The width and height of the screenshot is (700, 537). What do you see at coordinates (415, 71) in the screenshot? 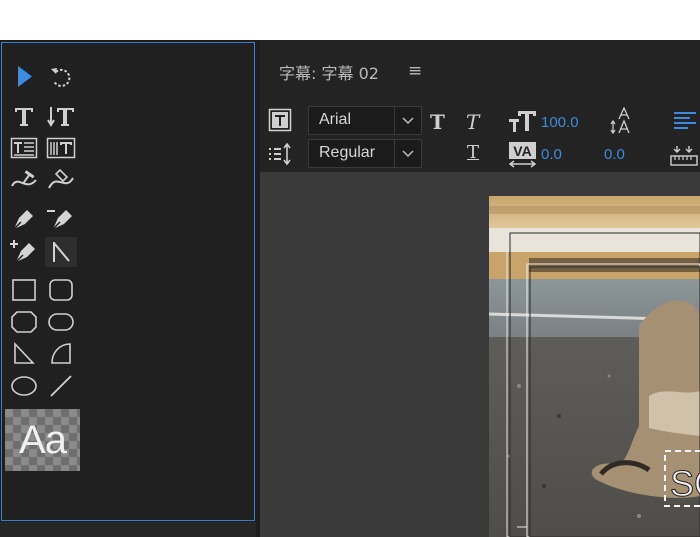
I see `panel-menu-icon: ≡` at bounding box center [415, 71].